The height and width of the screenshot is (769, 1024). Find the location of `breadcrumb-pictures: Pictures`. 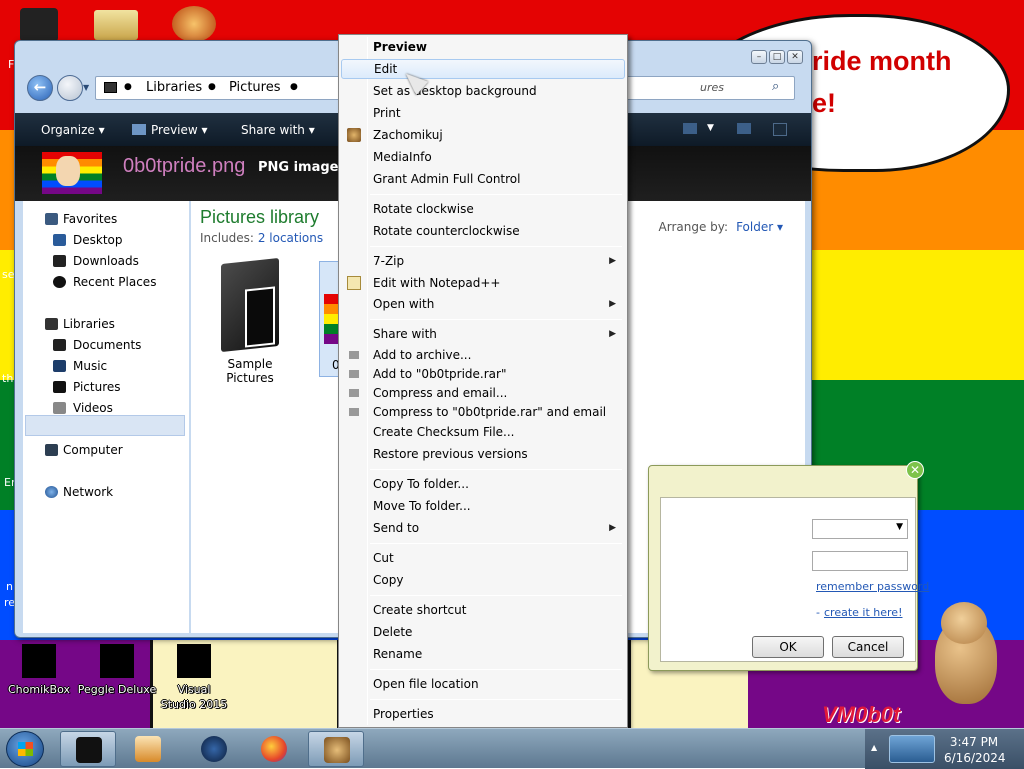

breadcrumb-pictures: Pictures is located at coordinates (254, 87).